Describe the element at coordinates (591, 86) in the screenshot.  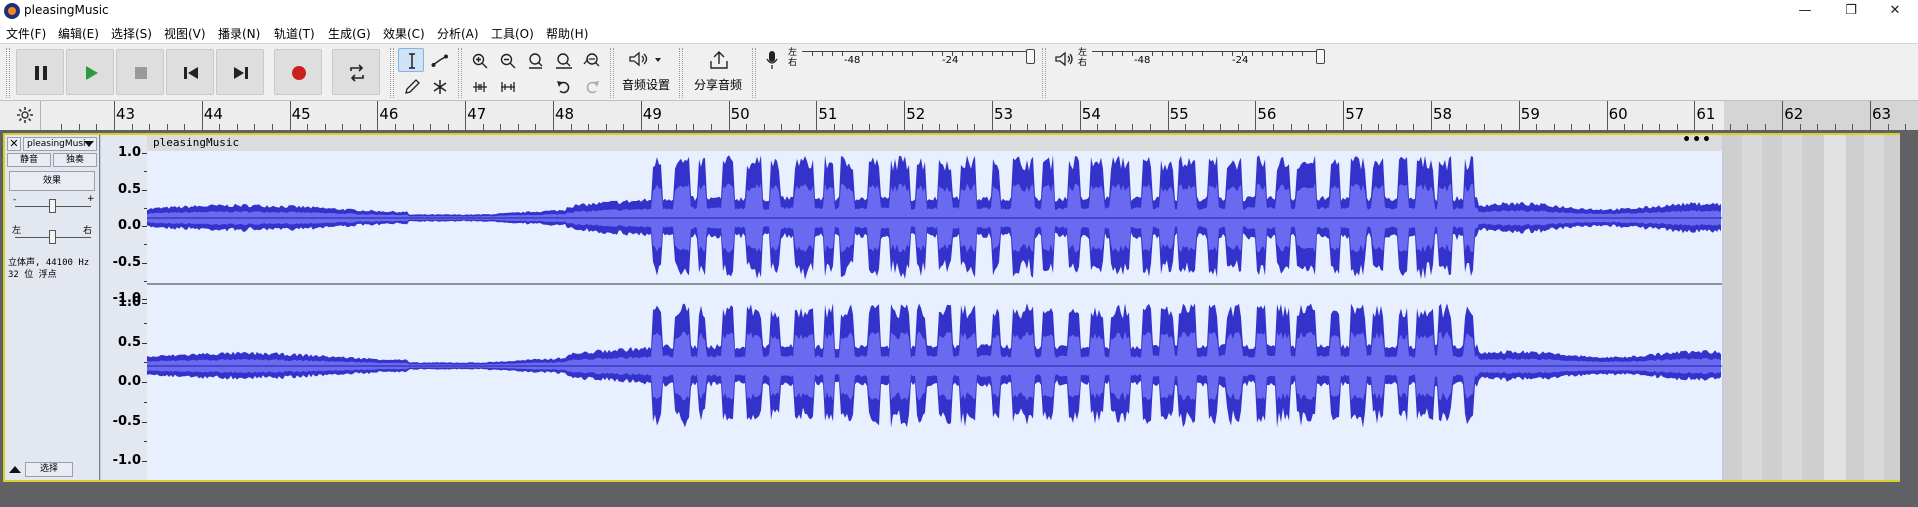
I see `redo-button` at that location.